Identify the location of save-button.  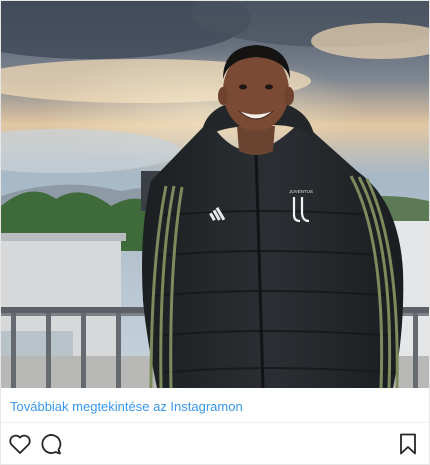
(408, 444).